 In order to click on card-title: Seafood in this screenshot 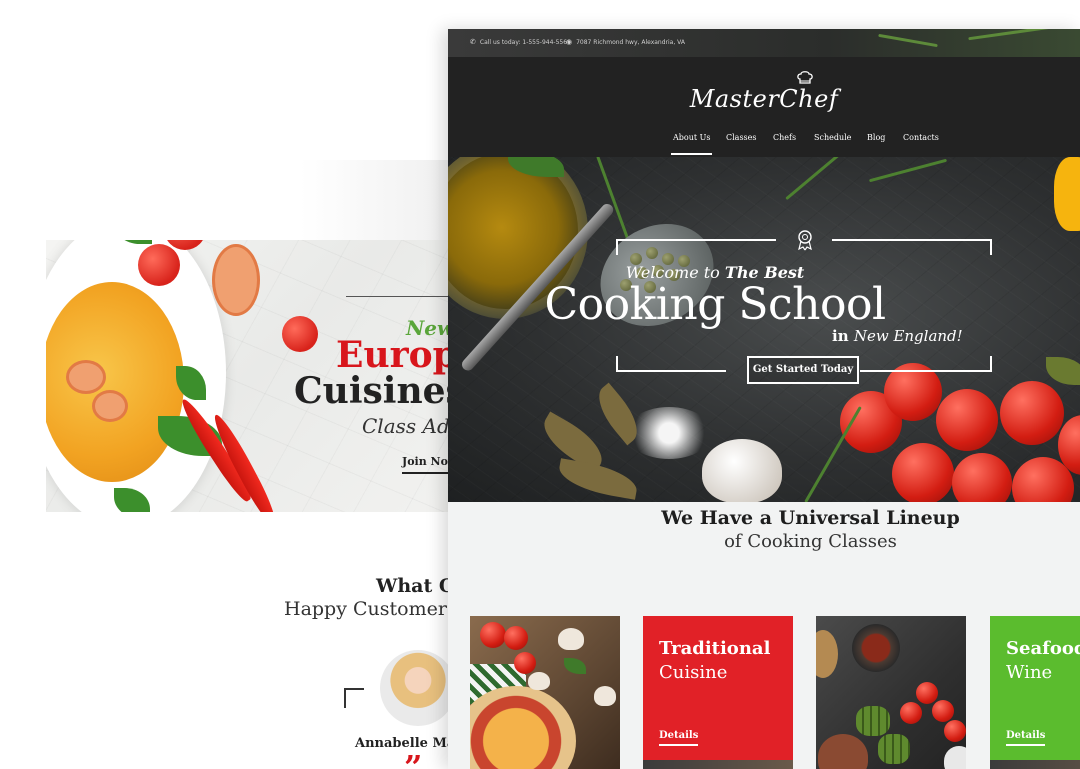, I will do `click(1043, 648)`.